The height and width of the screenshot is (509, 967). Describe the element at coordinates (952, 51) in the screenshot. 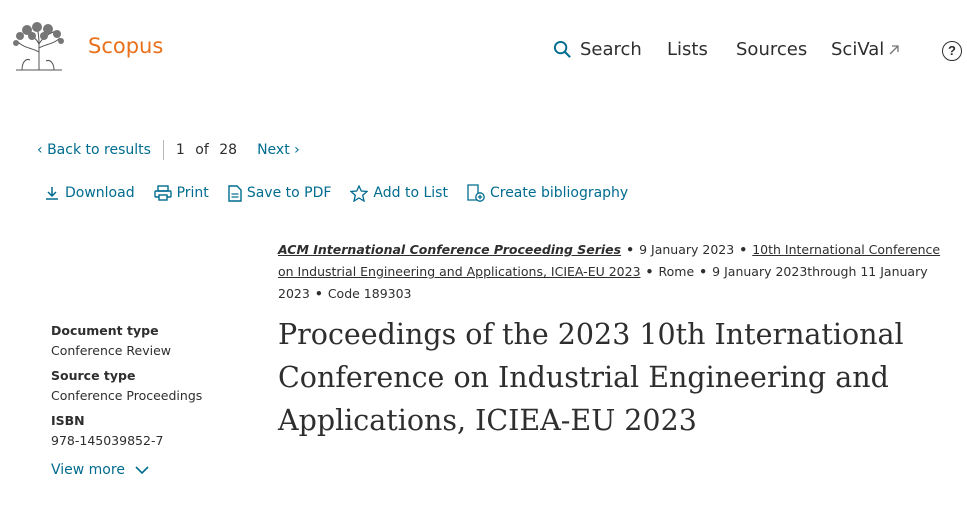

I see `help-icon: ?` at that location.